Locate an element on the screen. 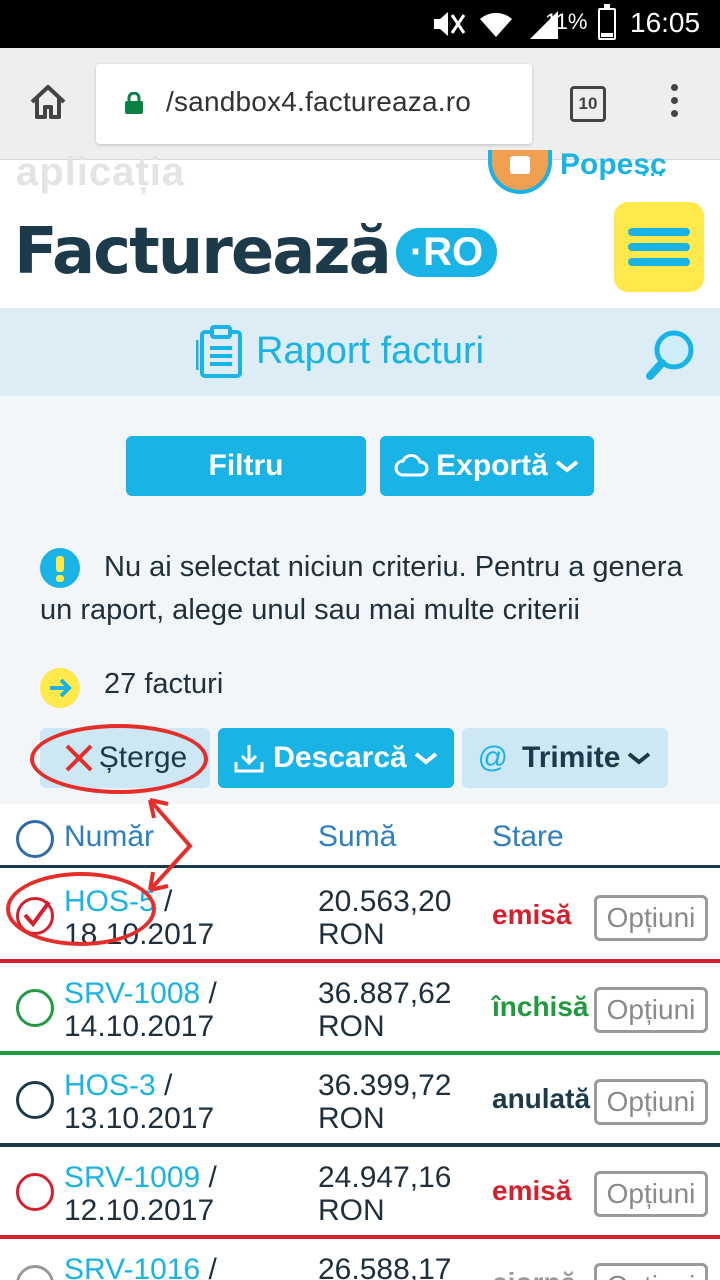 The height and width of the screenshot is (1280, 720). url-text: /sandbox4.factureaza.ro is located at coordinates (319, 101).